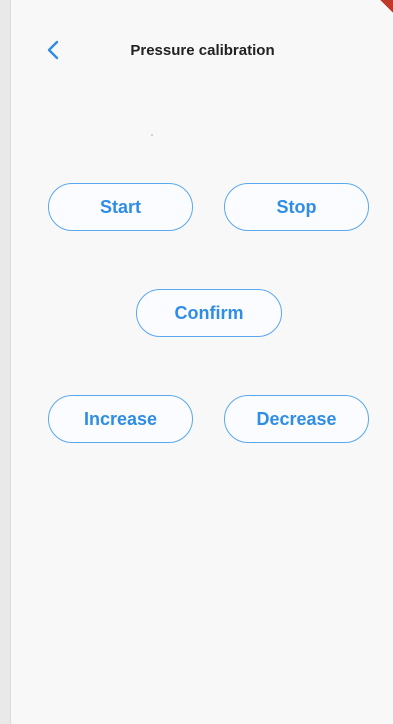 The image size is (393, 724). Describe the element at coordinates (120, 419) in the screenshot. I see `increase-button: Increase` at that location.